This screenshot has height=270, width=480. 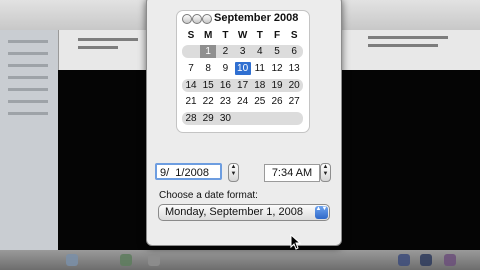 I want to click on date-stepper-arrows-icon: ▲ ▼, so click(x=233, y=172).